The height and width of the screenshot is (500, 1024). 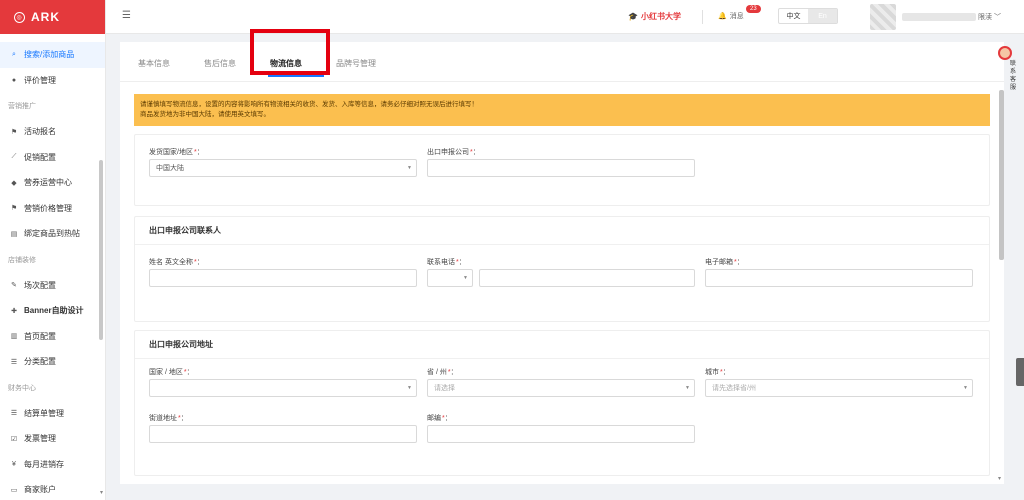 I want to click on phone-label: 联系电话*：, so click(x=446, y=262).